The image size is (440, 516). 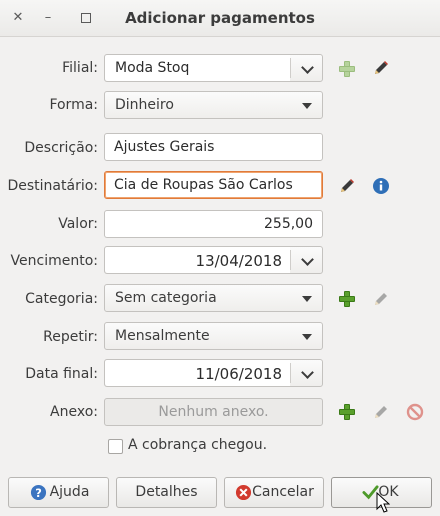 What do you see at coordinates (61, 299) in the screenshot?
I see `categoria-label: Categoria:` at bounding box center [61, 299].